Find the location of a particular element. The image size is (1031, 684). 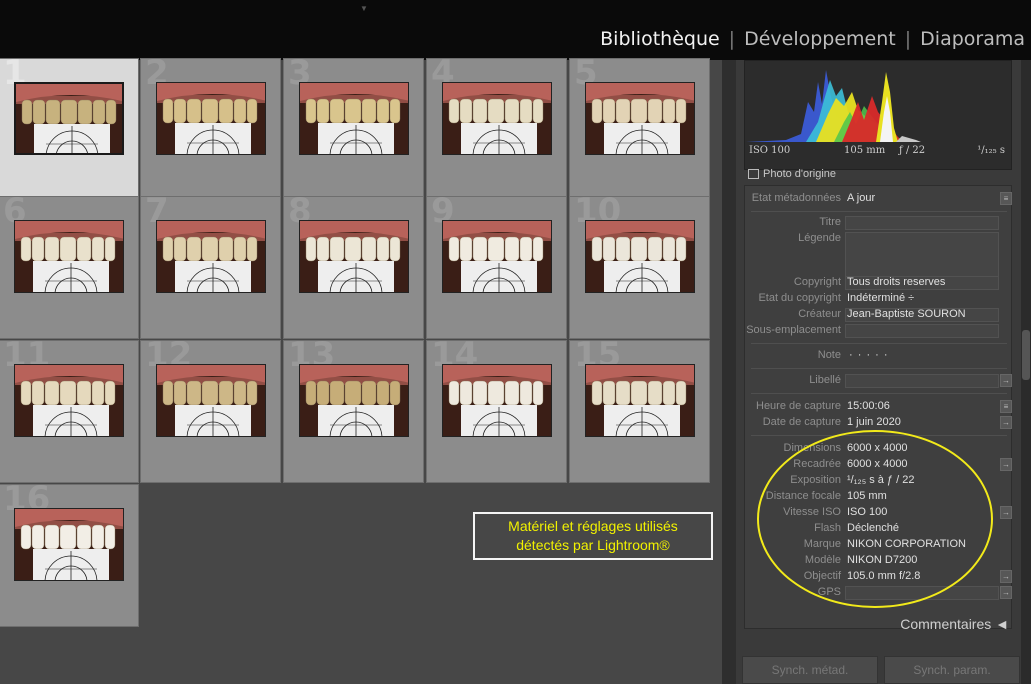

photo-cell: 6 is located at coordinates (69, 267).